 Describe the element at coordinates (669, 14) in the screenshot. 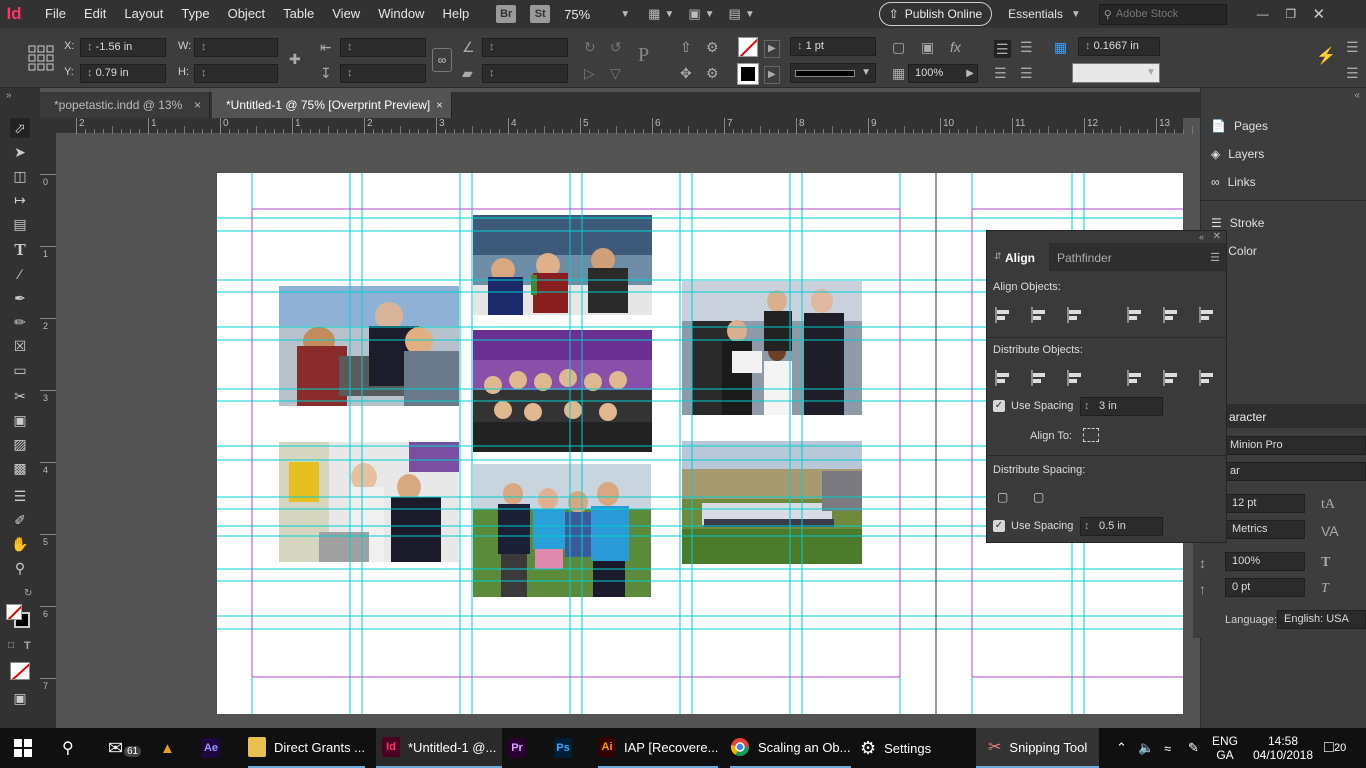

I see `screen-mode-dropdown-icon: ▼` at that location.